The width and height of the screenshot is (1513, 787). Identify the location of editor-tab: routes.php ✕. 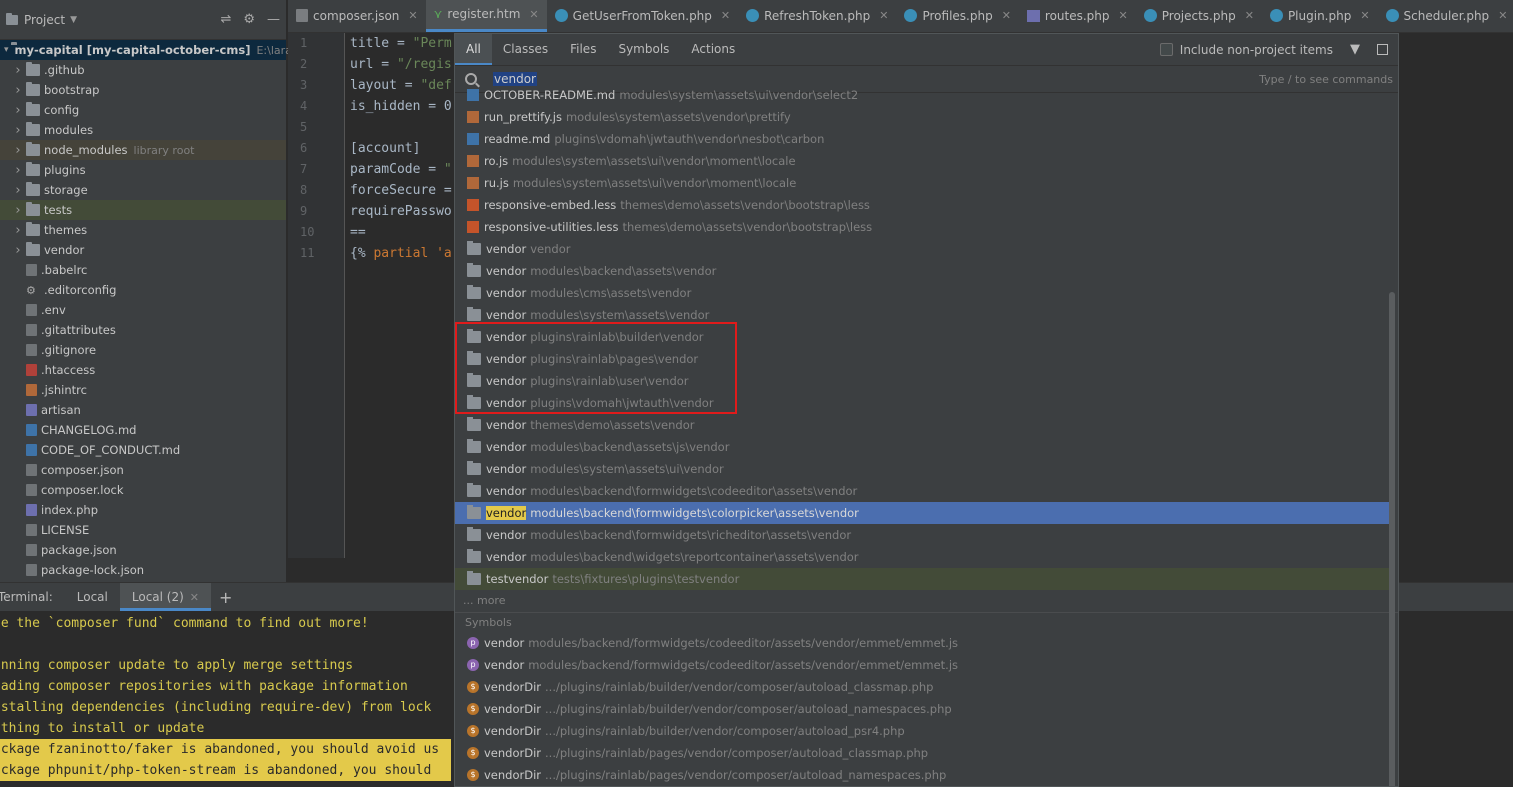
(1077, 16).